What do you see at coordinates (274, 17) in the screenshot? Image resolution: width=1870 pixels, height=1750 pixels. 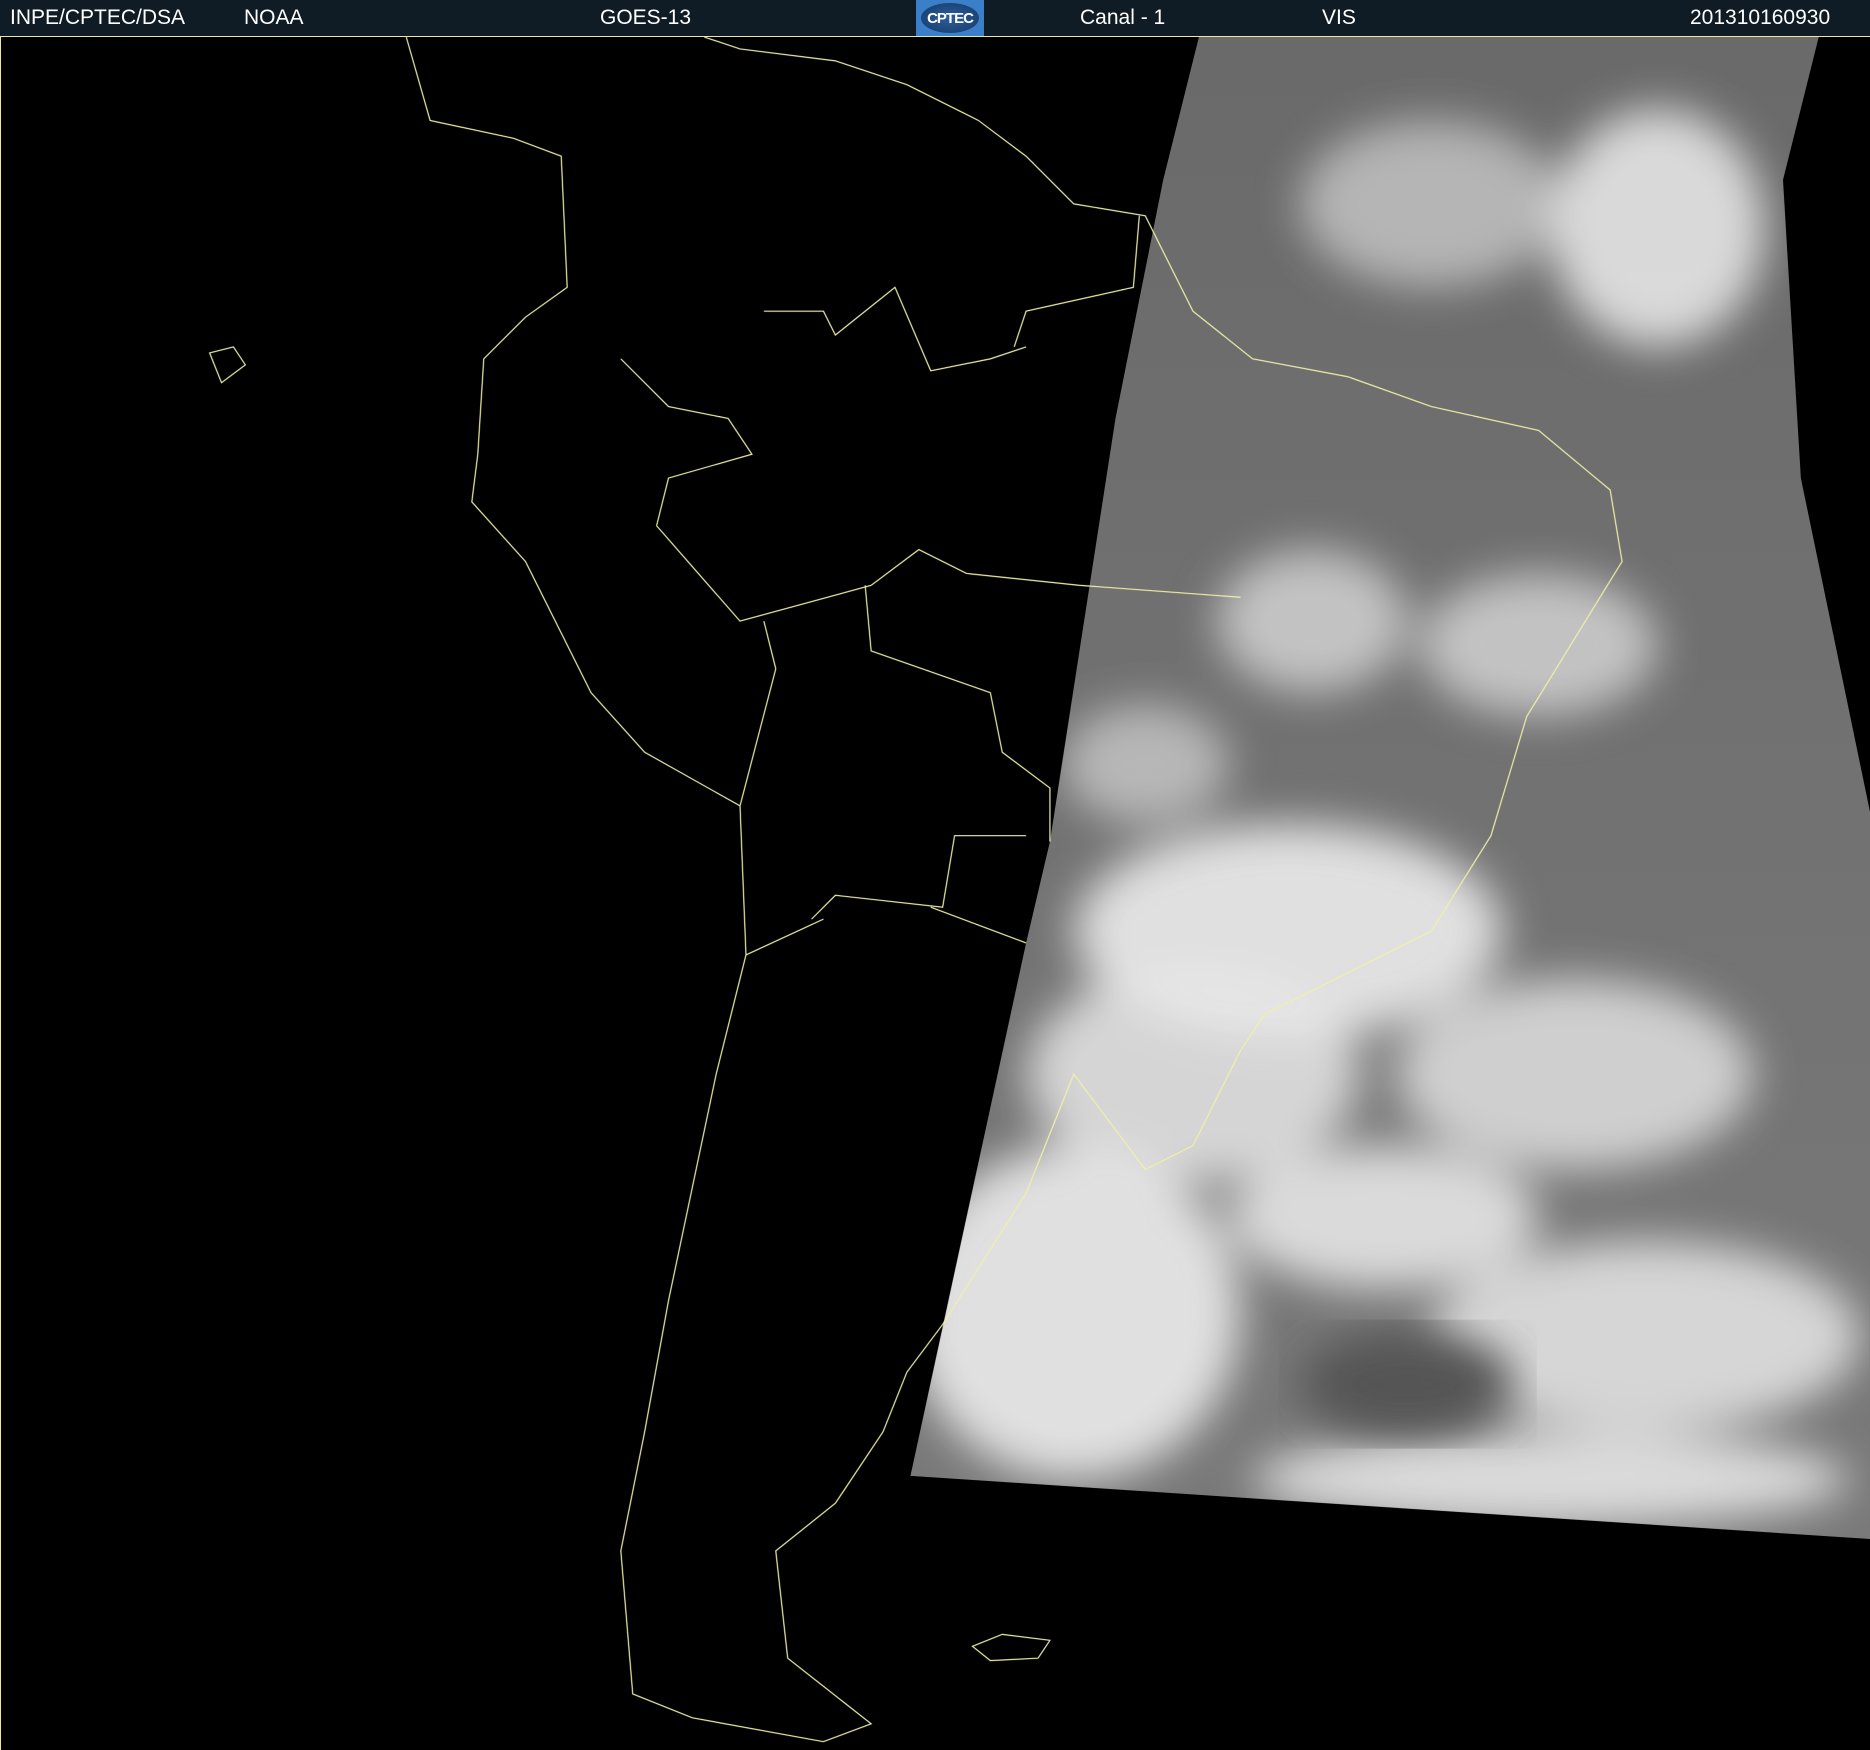 I see `agency-label: NOAA` at bounding box center [274, 17].